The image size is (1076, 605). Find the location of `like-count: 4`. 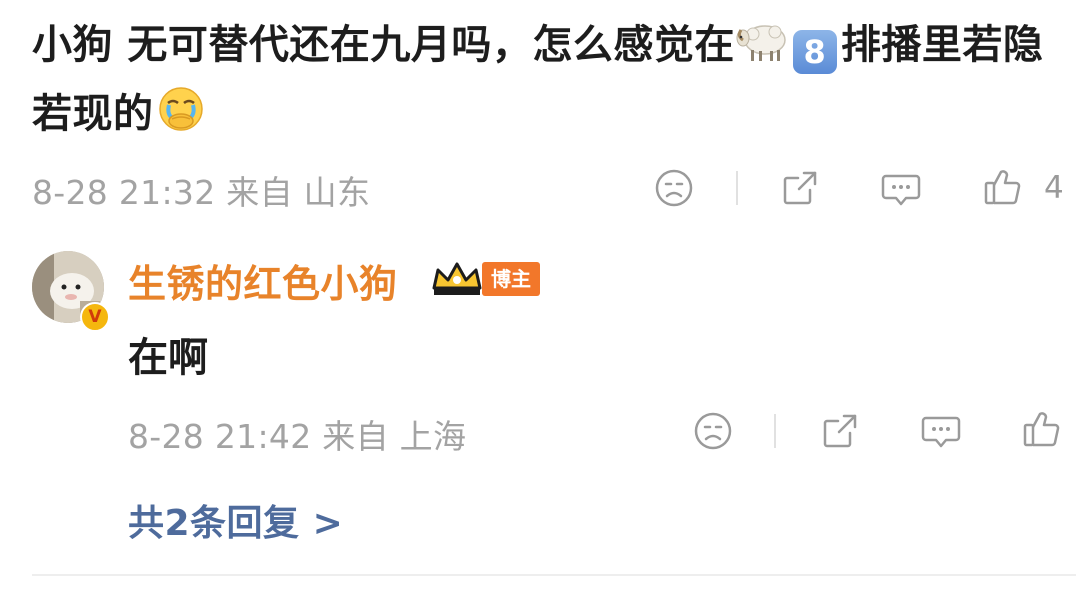

like-count: 4 is located at coordinates (1054, 188).